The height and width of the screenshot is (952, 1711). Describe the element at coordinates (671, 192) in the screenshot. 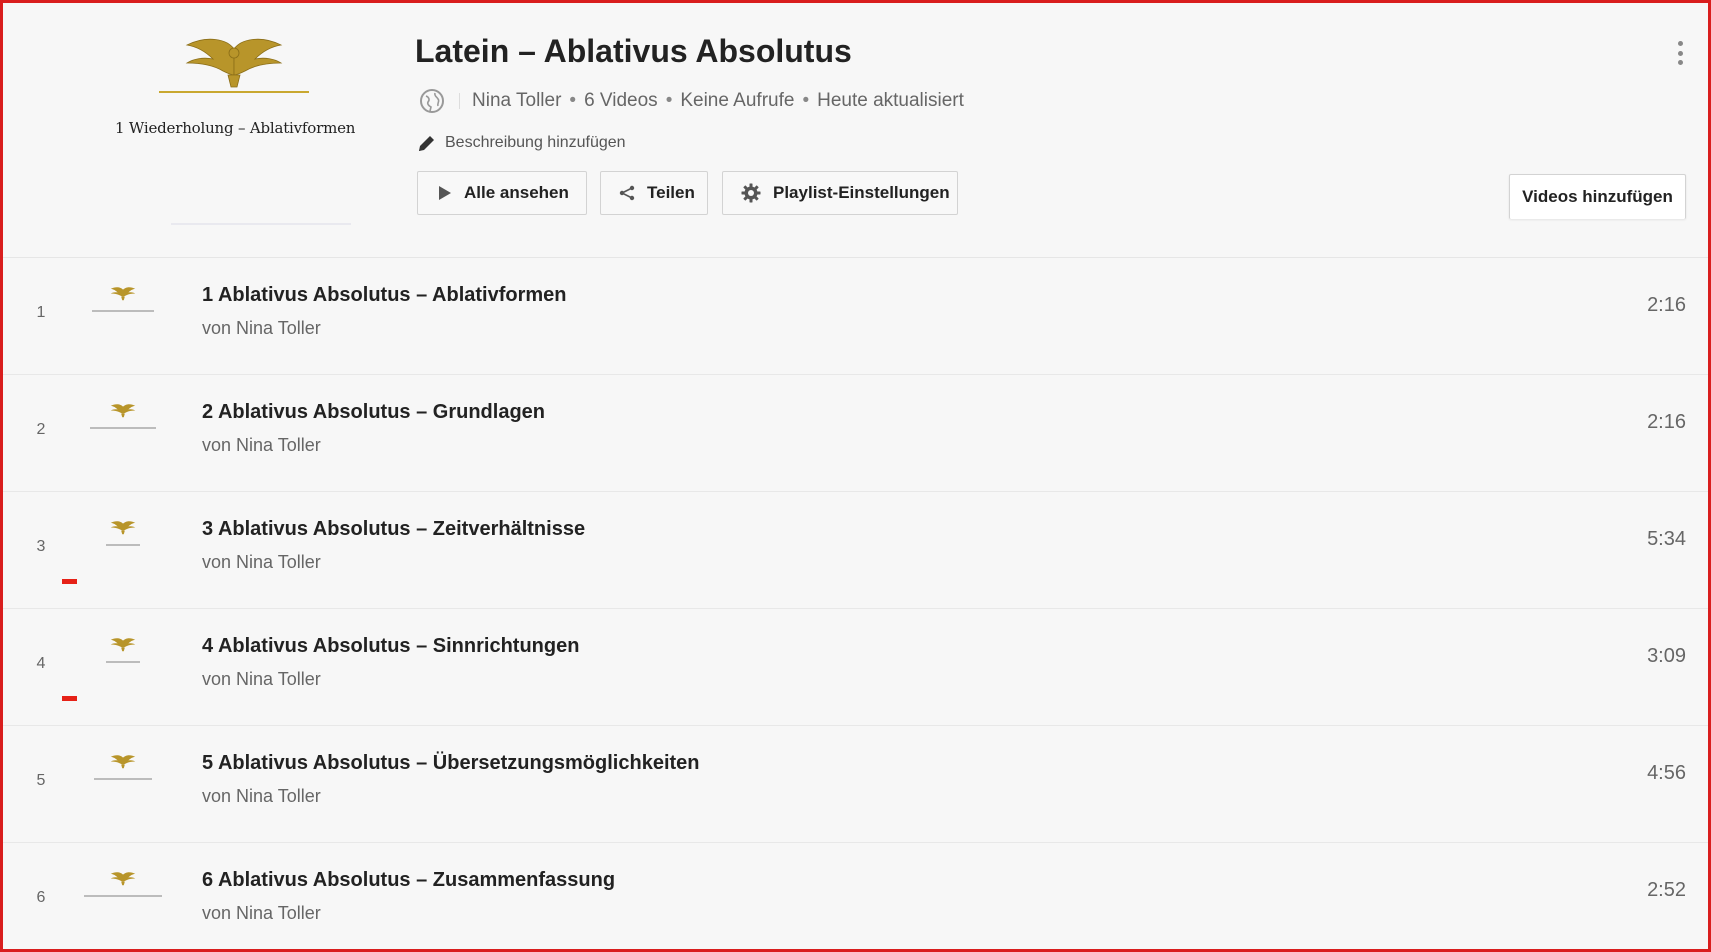

I see `share-label: Teilen` at that location.